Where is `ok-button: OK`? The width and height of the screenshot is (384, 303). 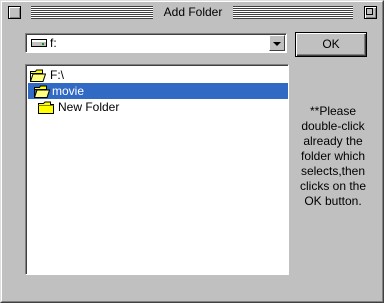
ok-button: OK is located at coordinates (331, 44).